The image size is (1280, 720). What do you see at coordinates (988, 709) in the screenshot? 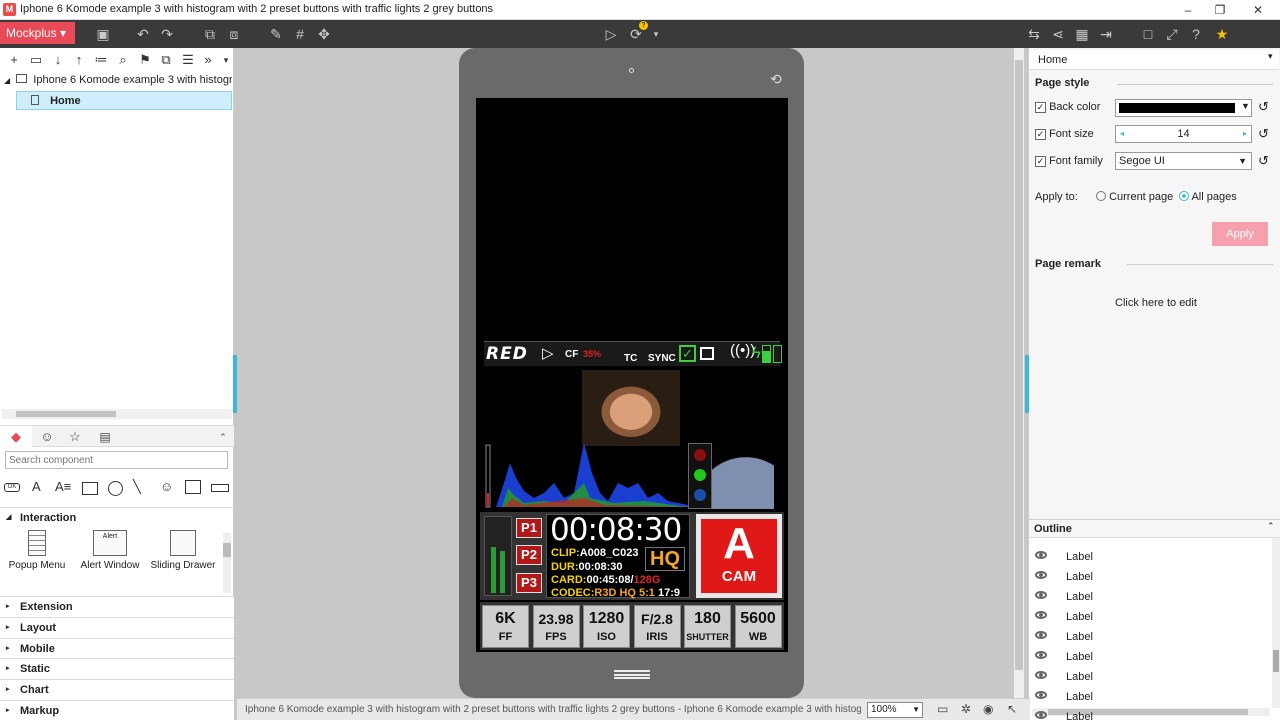
I see `eye-icon: ◉` at bounding box center [988, 709].